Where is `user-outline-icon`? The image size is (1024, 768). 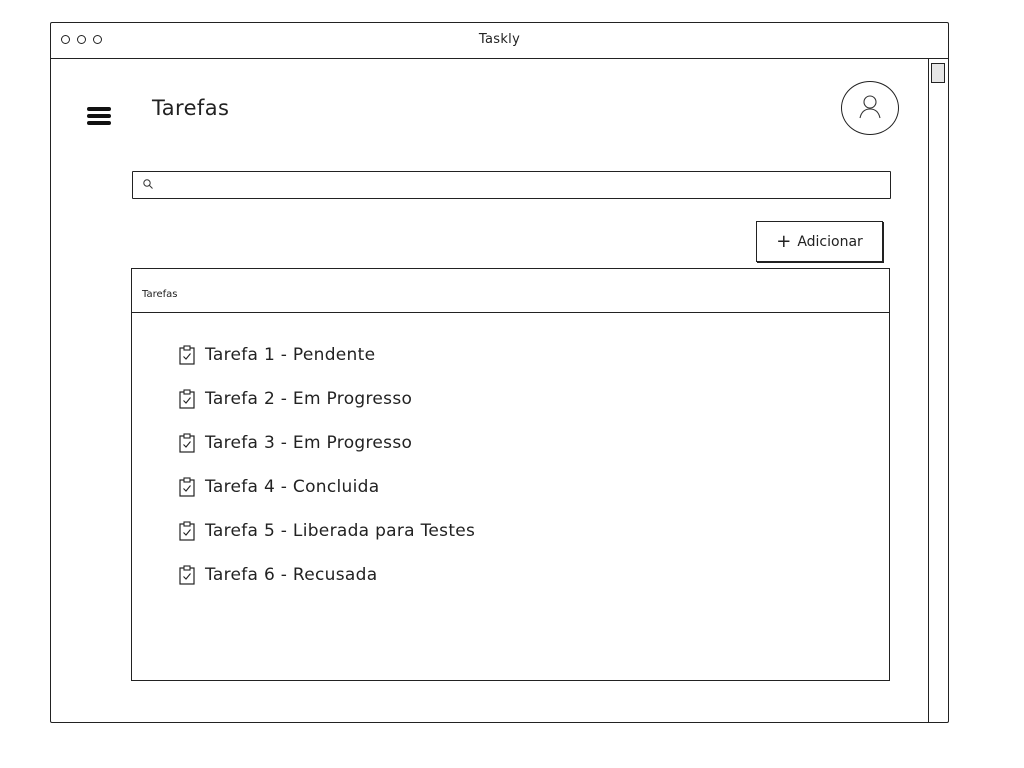 user-outline-icon is located at coordinates (870, 107).